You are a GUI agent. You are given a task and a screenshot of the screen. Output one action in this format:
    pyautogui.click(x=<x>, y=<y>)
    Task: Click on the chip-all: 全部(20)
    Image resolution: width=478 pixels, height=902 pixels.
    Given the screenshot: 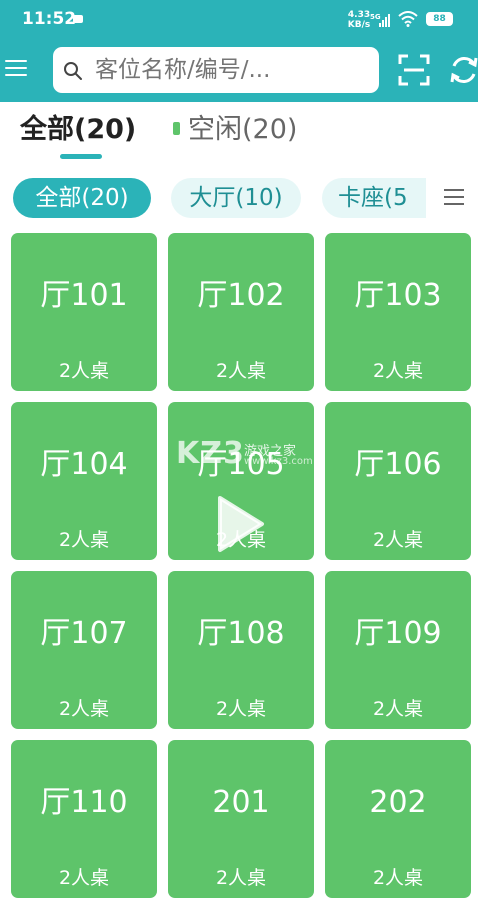 What is the action you would take?
    pyautogui.click(x=82, y=198)
    